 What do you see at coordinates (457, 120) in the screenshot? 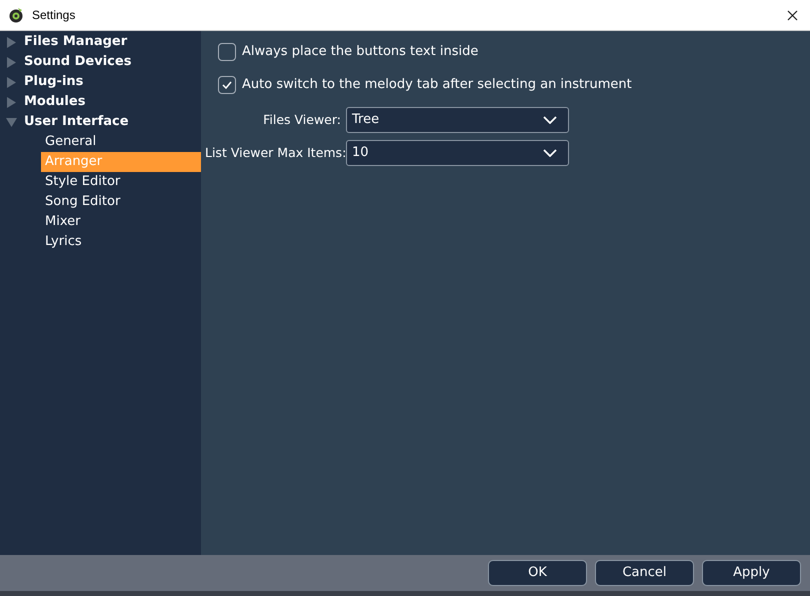
I see `dropdown: Tree` at bounding box center [457, 120].